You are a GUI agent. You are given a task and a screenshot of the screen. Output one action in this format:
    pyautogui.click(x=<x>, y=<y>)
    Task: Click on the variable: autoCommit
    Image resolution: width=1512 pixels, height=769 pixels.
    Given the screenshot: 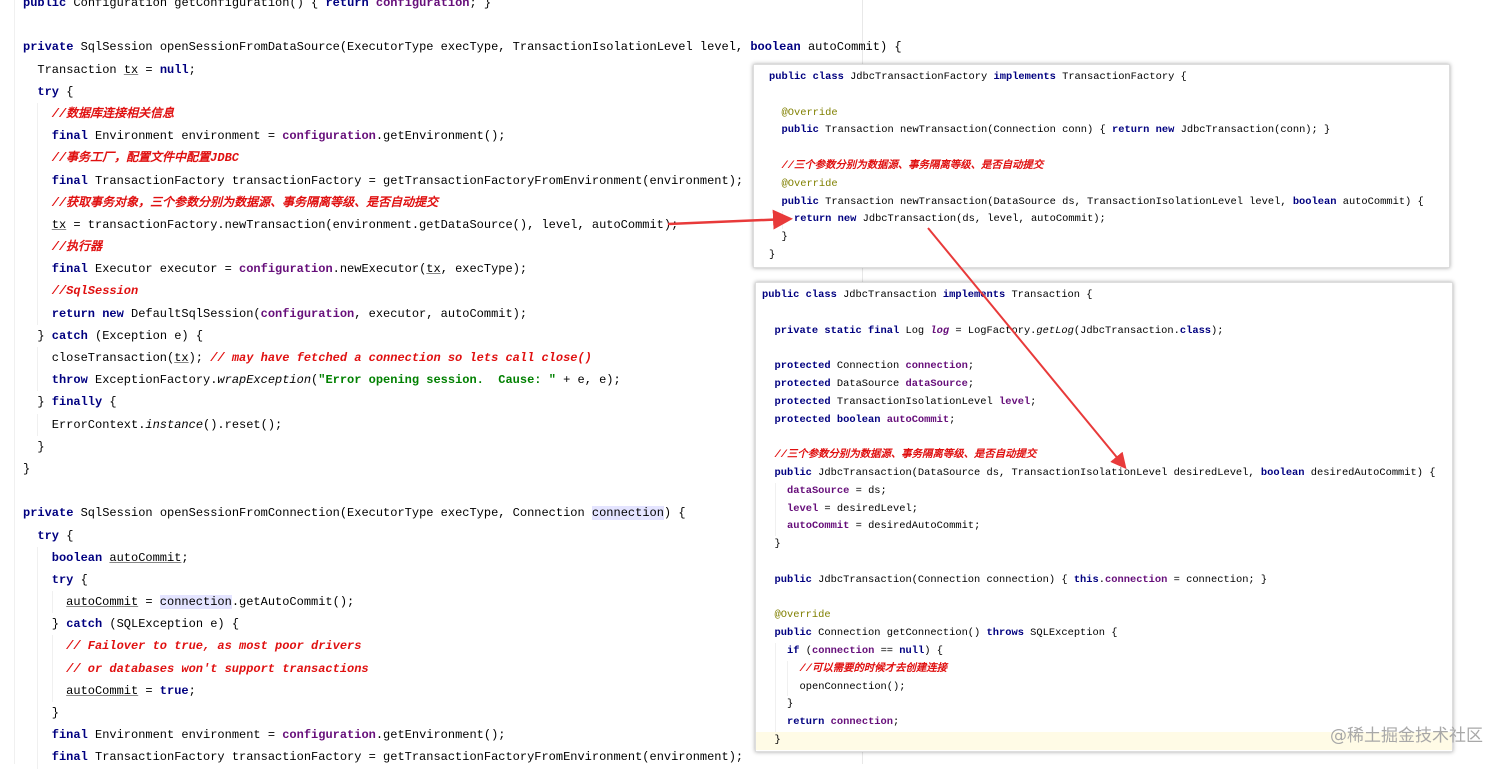 What is the action you would take?
    pyautogui.click(x=102, y=602)
    